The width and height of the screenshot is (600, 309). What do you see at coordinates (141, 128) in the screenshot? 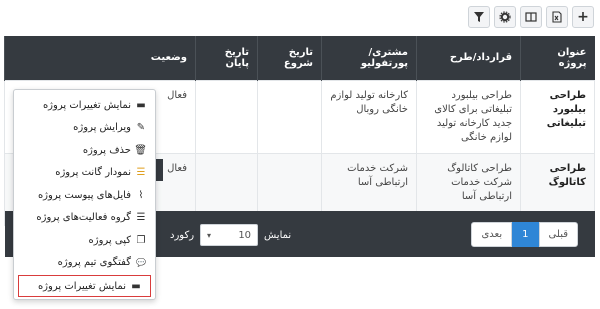
I see `edit-icon: ✎` at bounding box center [141, 128].